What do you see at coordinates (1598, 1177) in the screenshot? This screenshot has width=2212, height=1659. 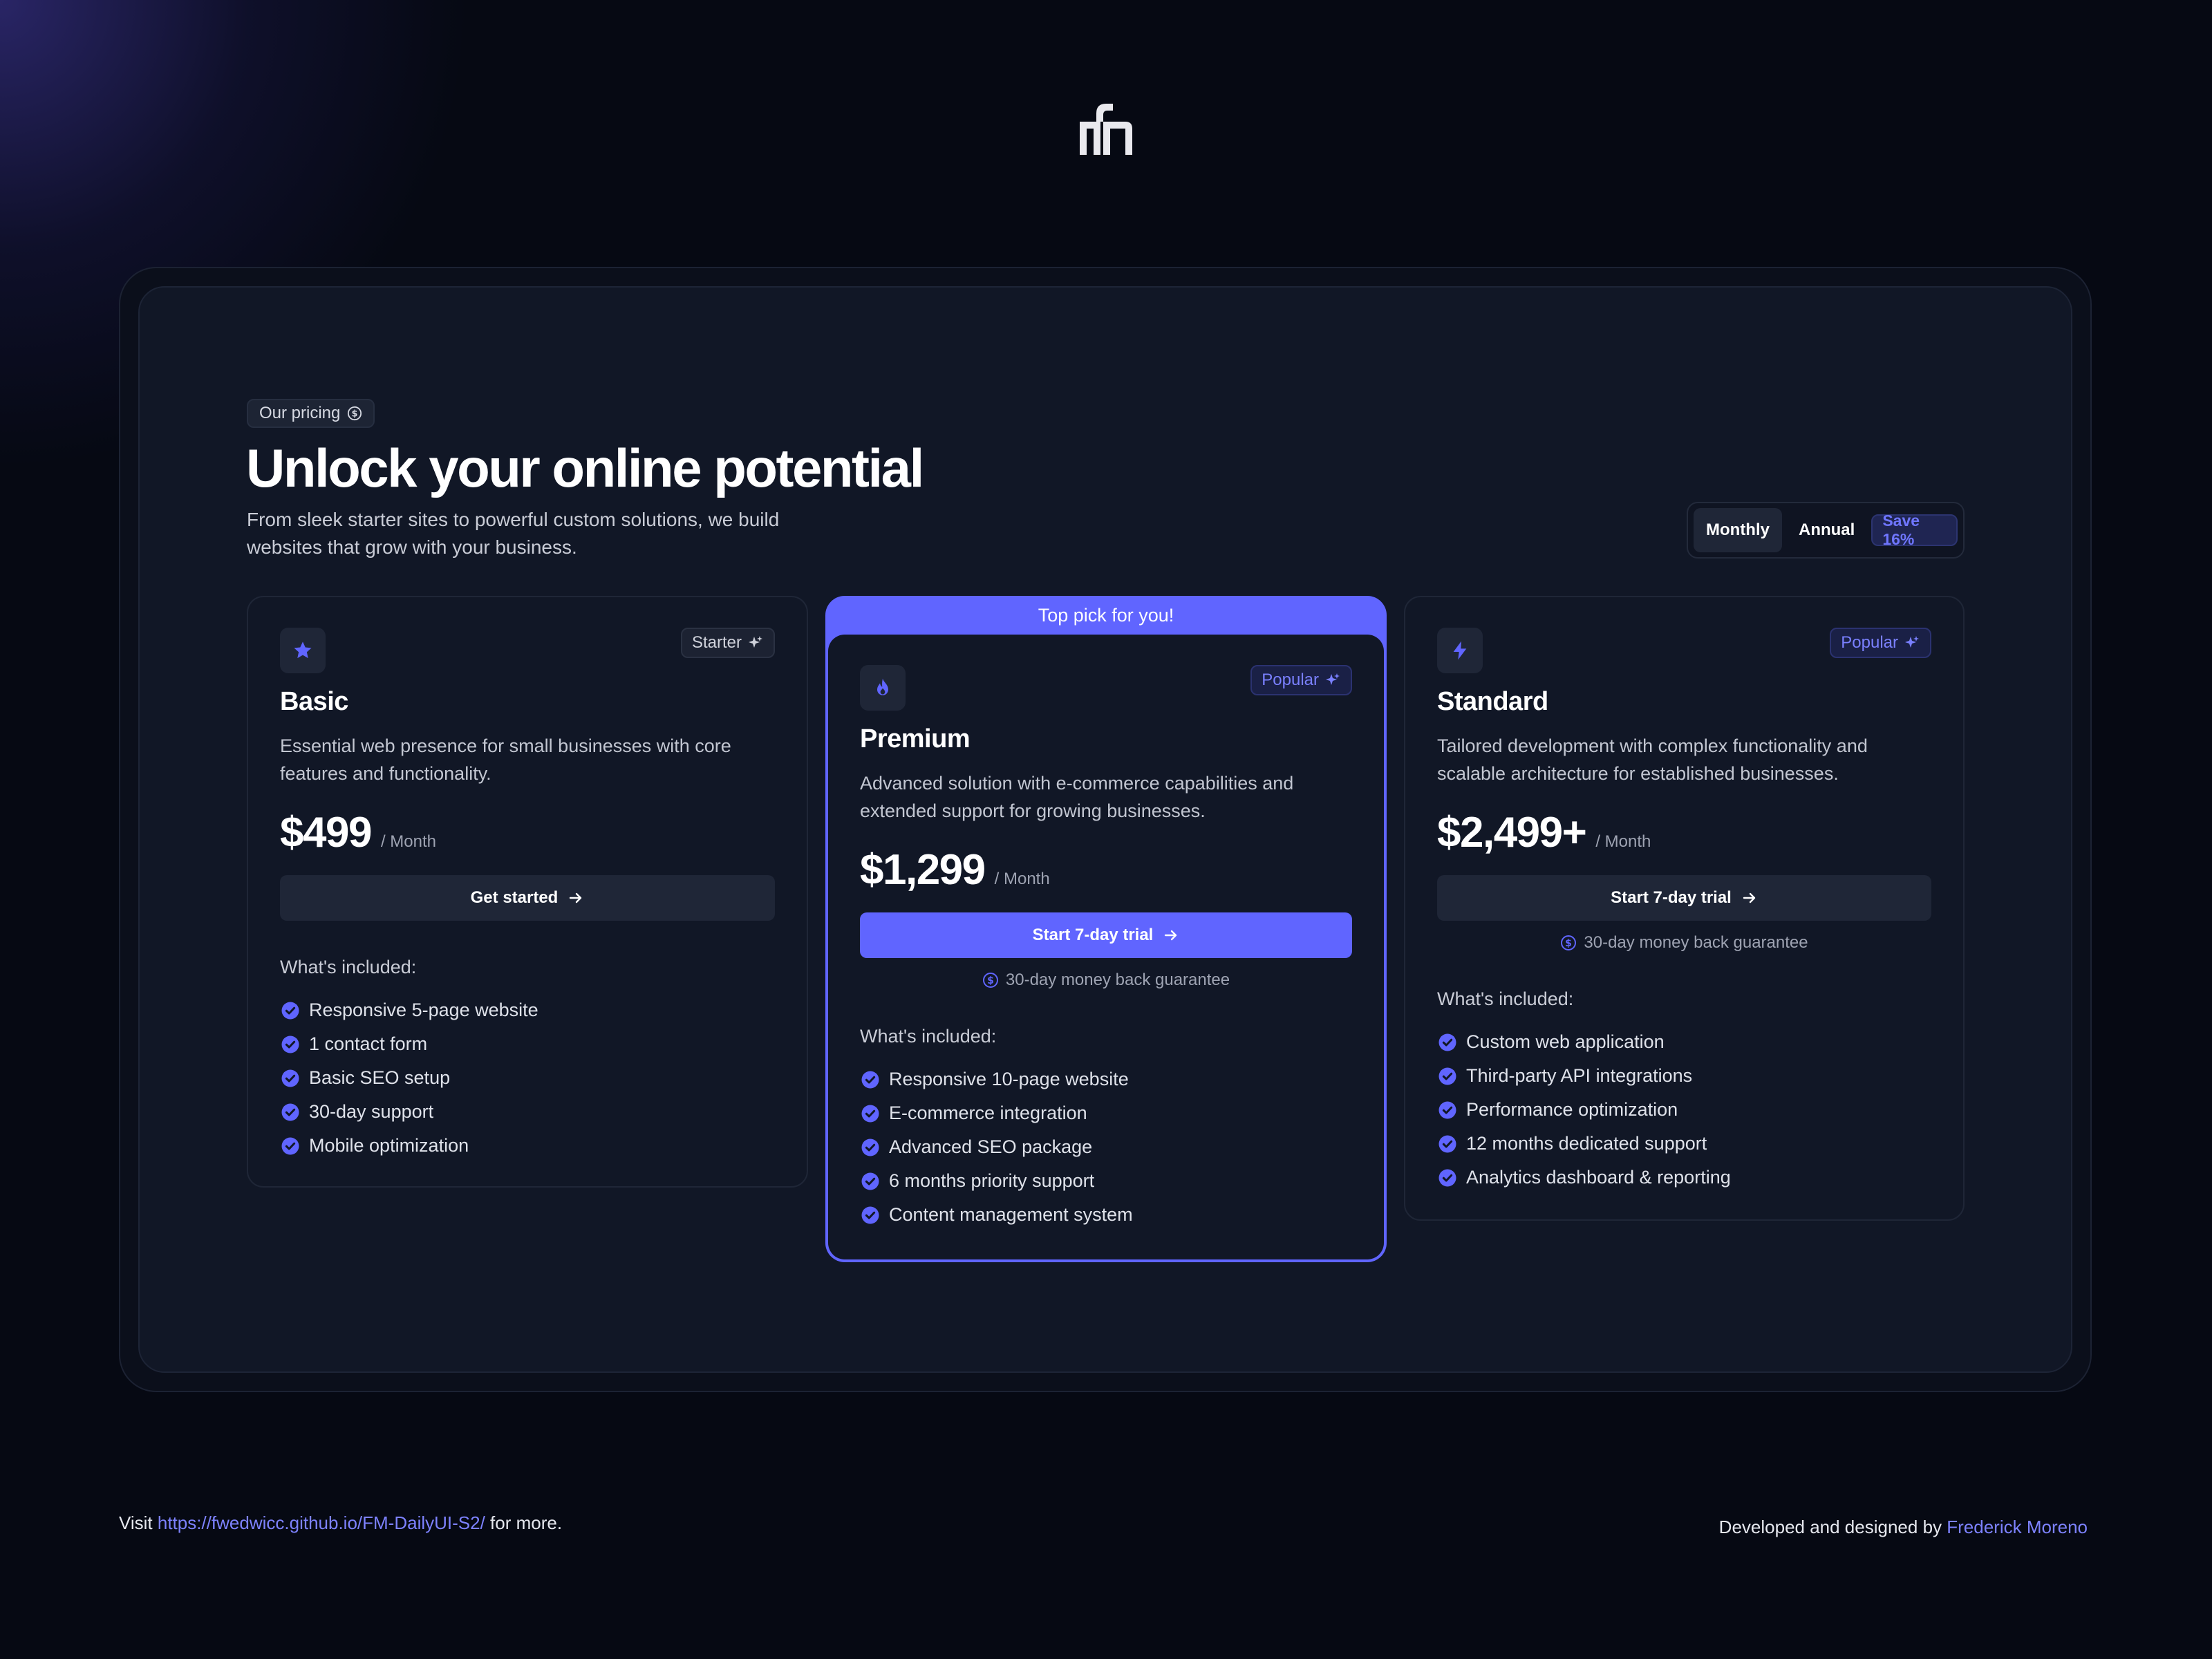 I see `feature-label: Analytics dashboard & reporting` at bounding box center [1598, 1177].